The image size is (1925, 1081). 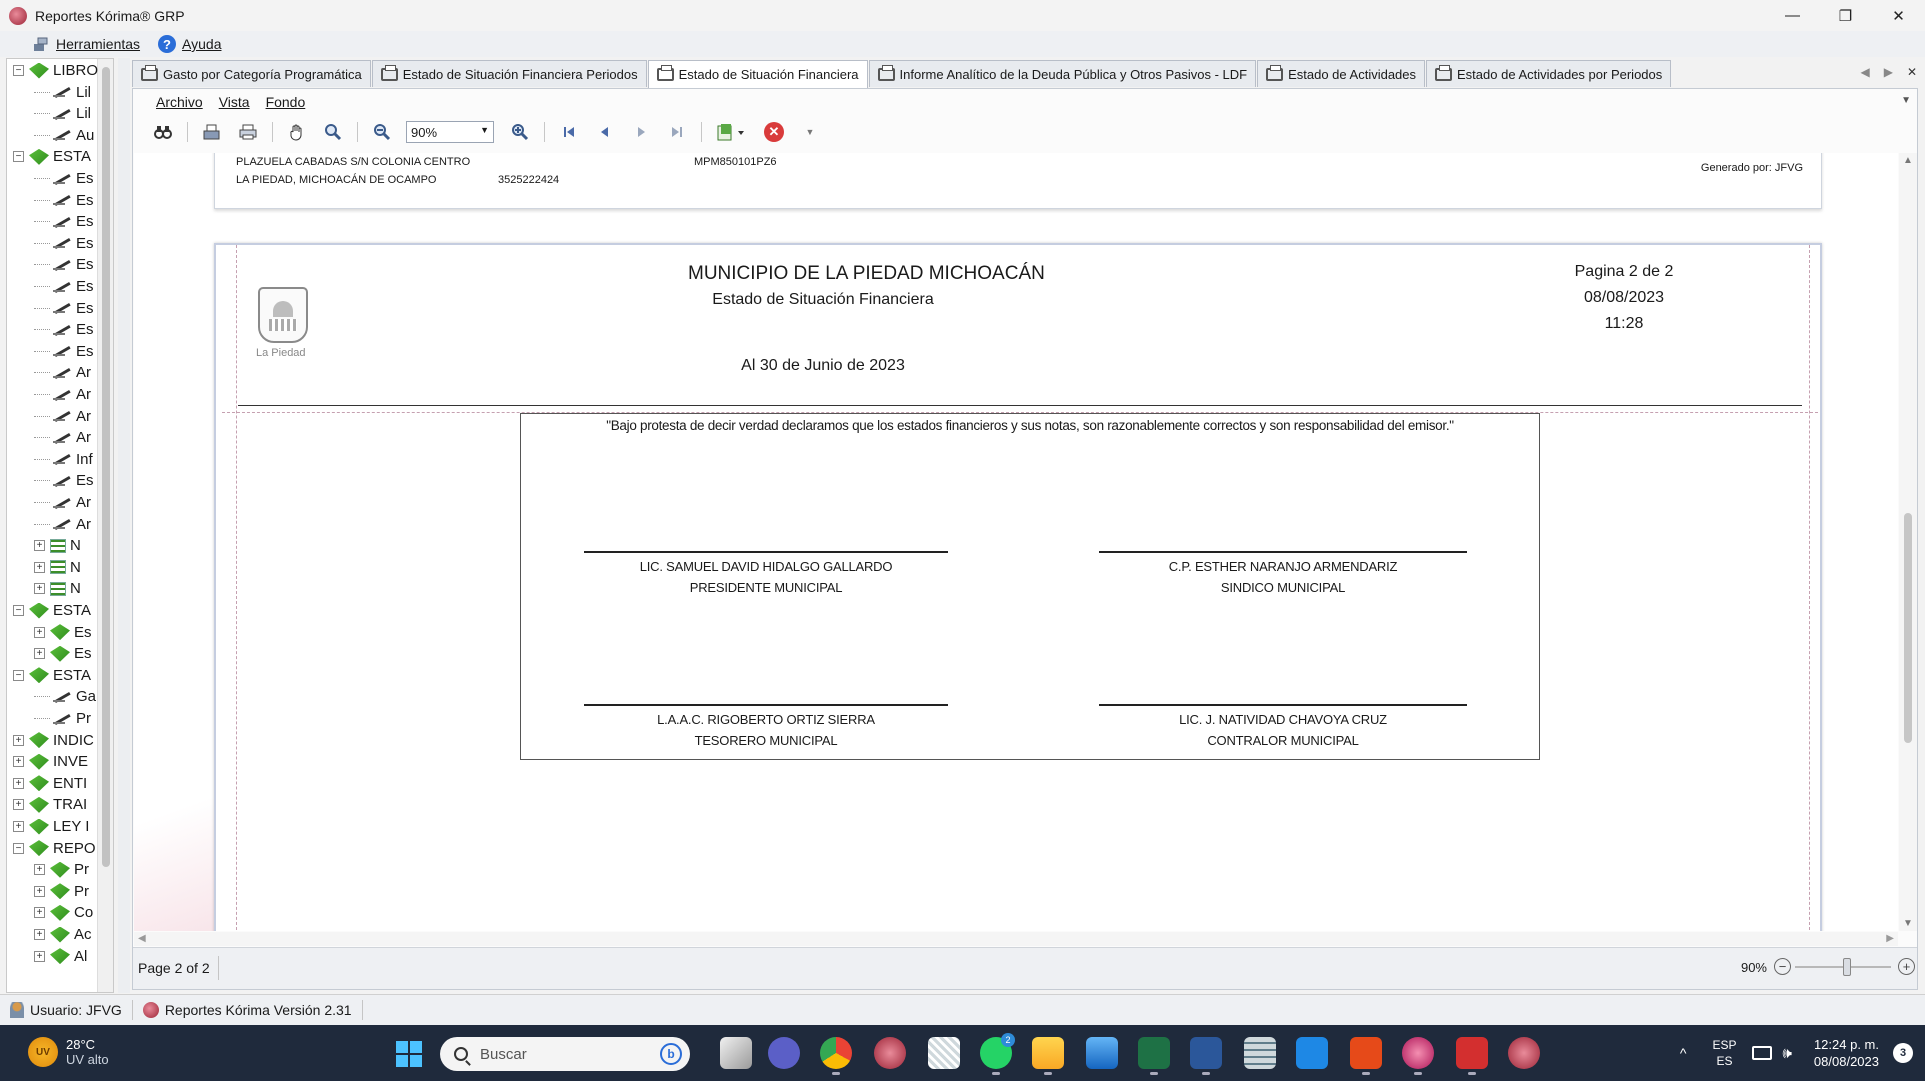 What do you see at coordinates (297, 132) in the screenshot?
I see `hand-tool-button` at bounding box center [297, 132].